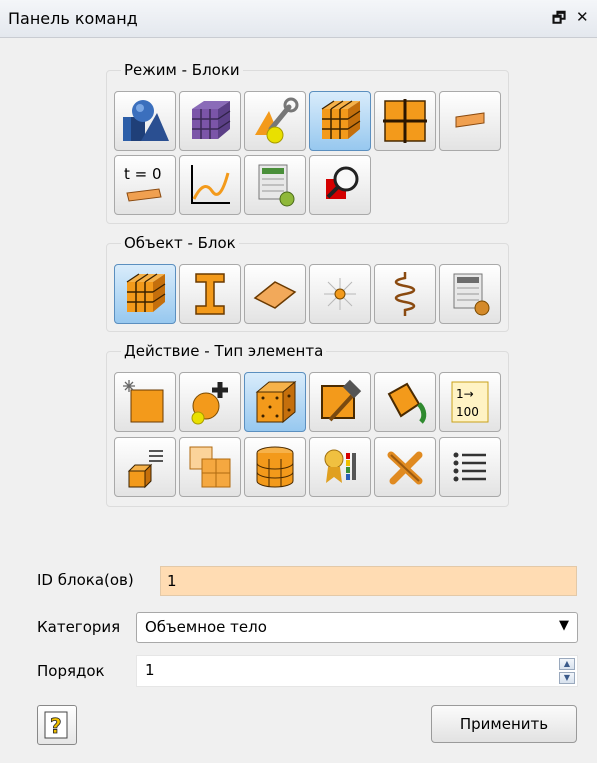 Image resolution: width=597 pixels, height=763 pixels. I want to click on beam-ibeam-icon, so click(210, 294).